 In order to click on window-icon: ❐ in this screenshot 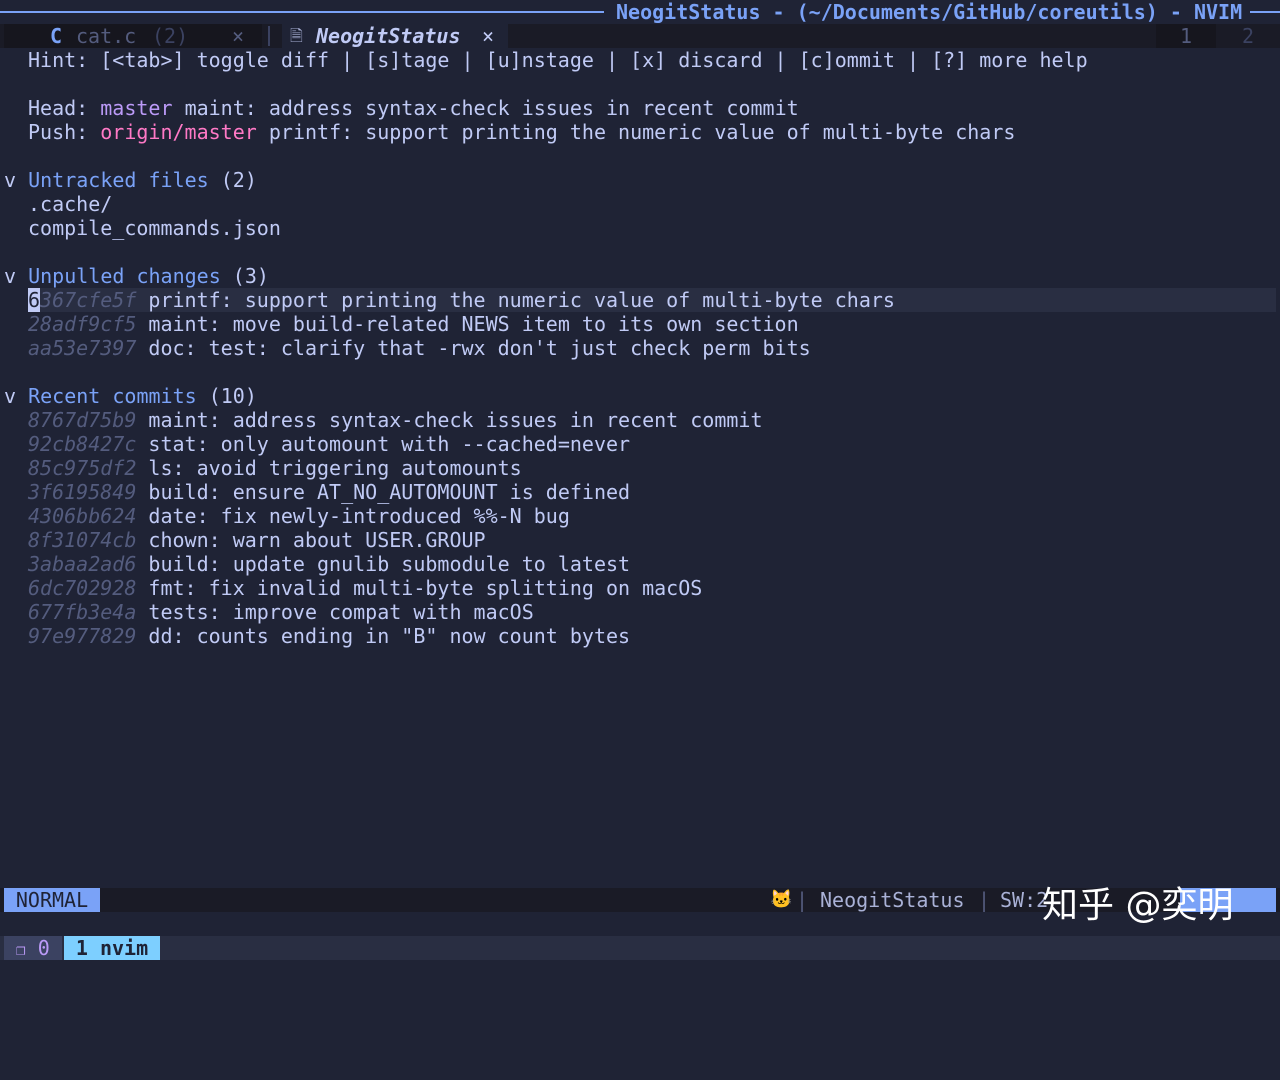, I will do `click(21, 949)`.